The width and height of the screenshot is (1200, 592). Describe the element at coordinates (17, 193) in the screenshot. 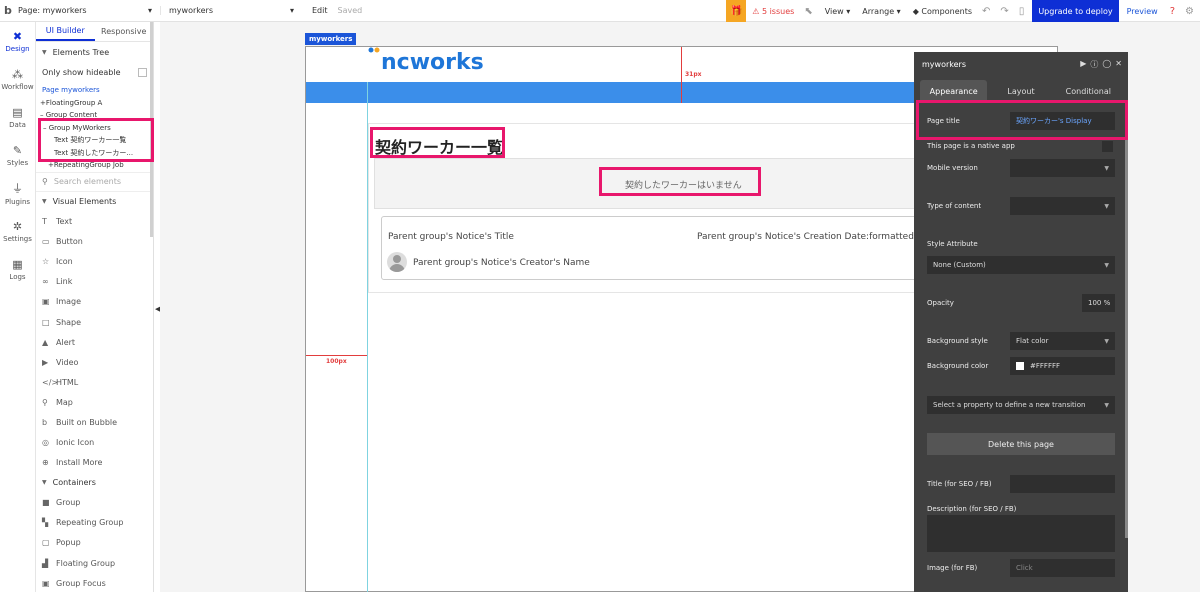

I see `rail-item-plugins: ⏚ Plugins` at that location.